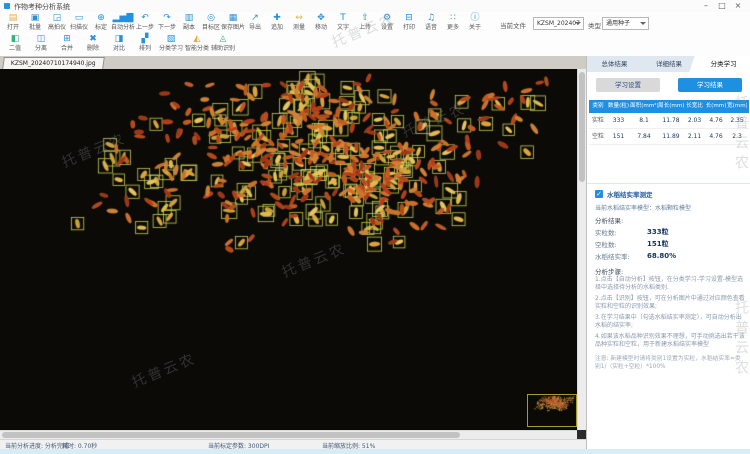 This screenshot has height=454, width=750. I want to click on smart-classify-button: ◭ 智能分类, so click(197, 43).